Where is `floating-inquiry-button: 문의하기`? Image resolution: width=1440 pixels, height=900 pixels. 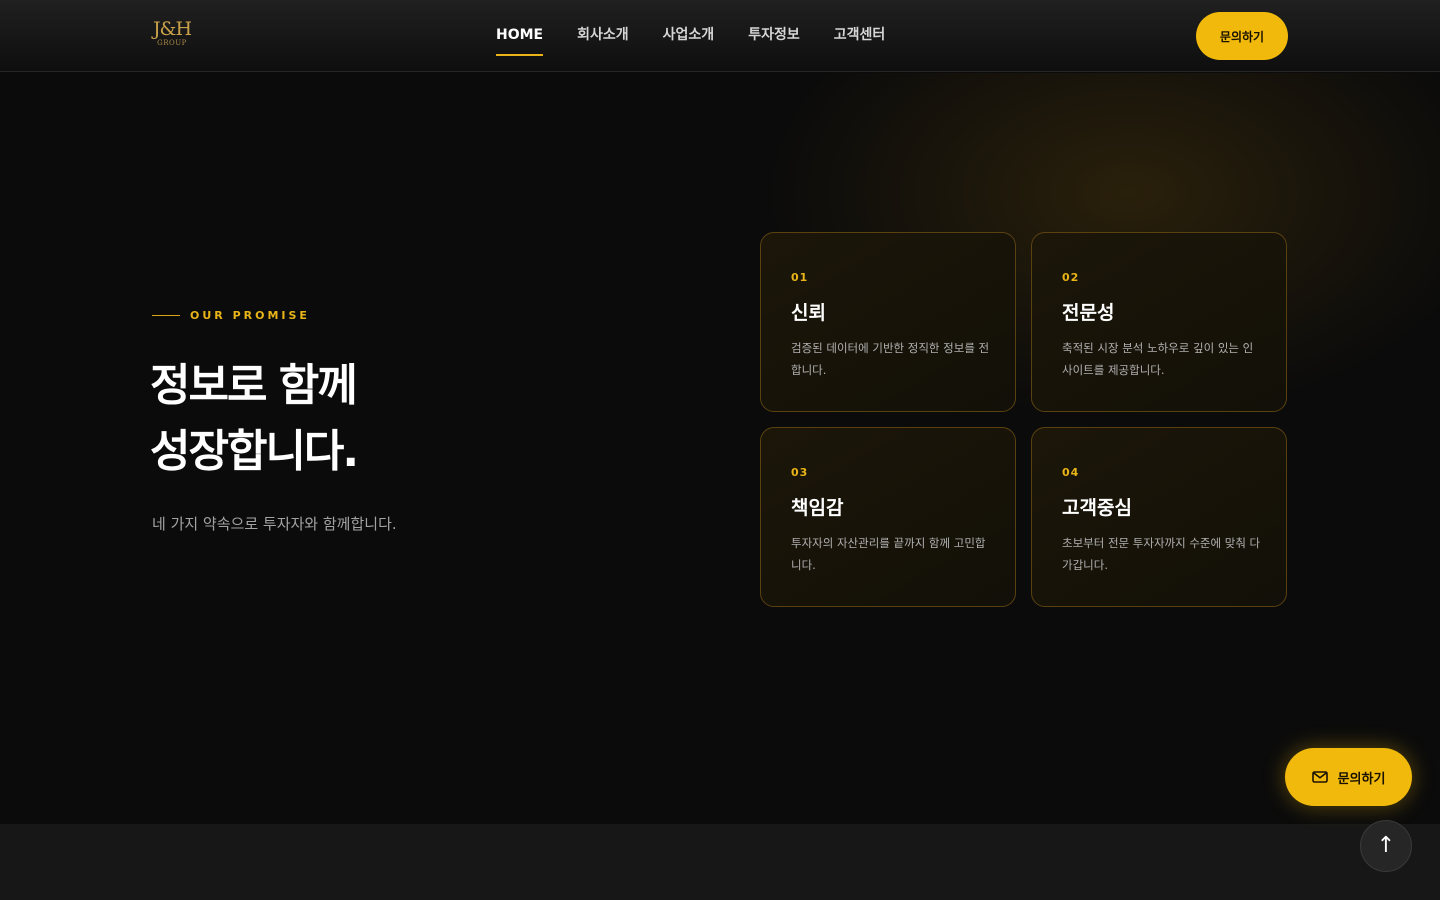 floating-inquiry-button: 문의하기 is located at coordinates (1348, 777).